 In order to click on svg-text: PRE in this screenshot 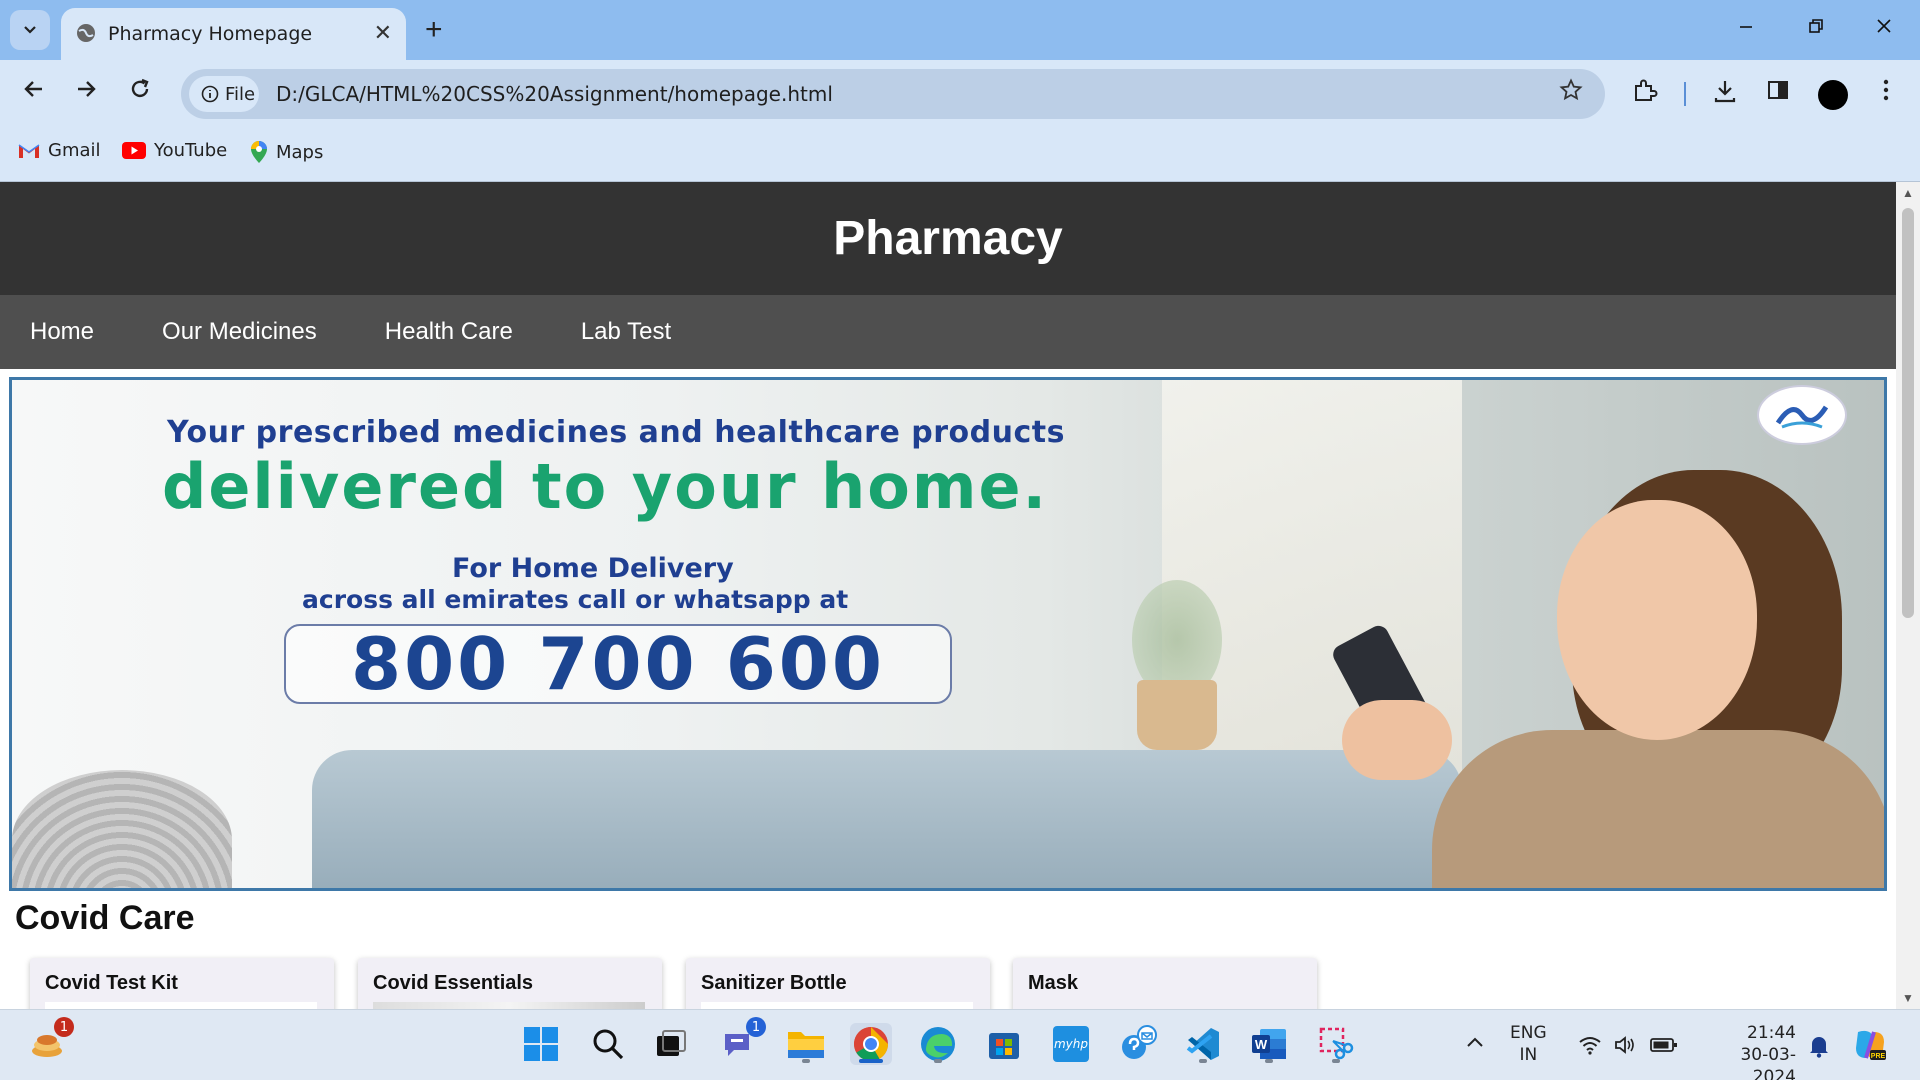, I will do `click(1878, 1056)`.